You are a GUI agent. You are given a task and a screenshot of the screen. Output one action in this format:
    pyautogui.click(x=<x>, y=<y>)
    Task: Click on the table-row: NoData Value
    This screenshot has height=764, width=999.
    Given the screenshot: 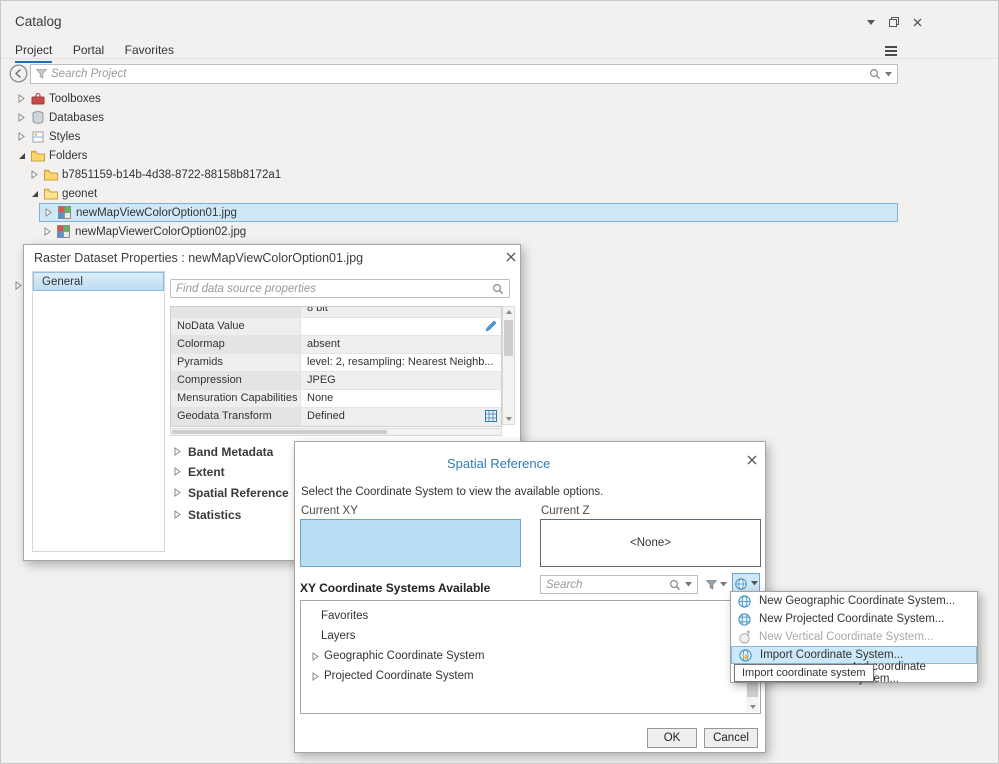 What is the action you would take?
    pyautogui.click(x=336, y=327)
    